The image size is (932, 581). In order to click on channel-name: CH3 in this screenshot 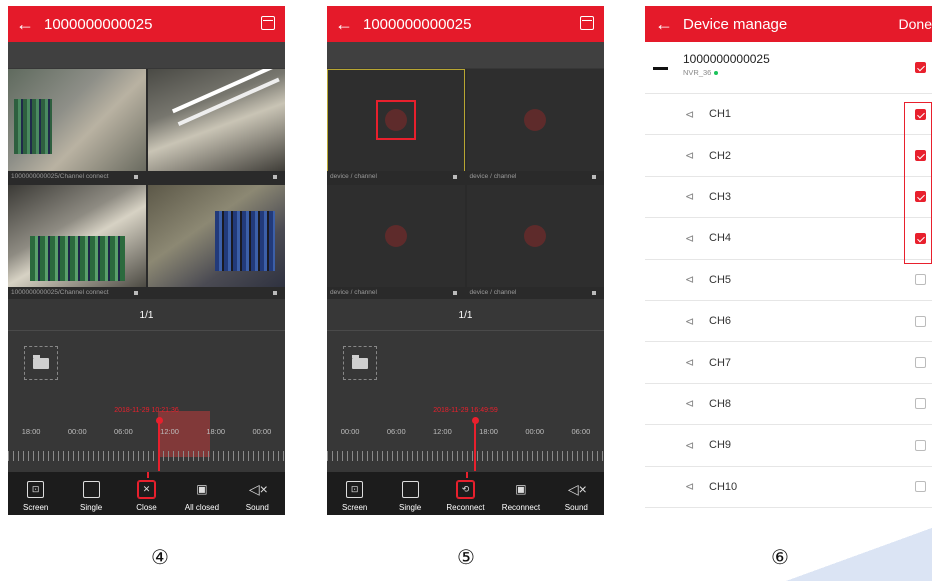, I will do `click(720, 196)`.